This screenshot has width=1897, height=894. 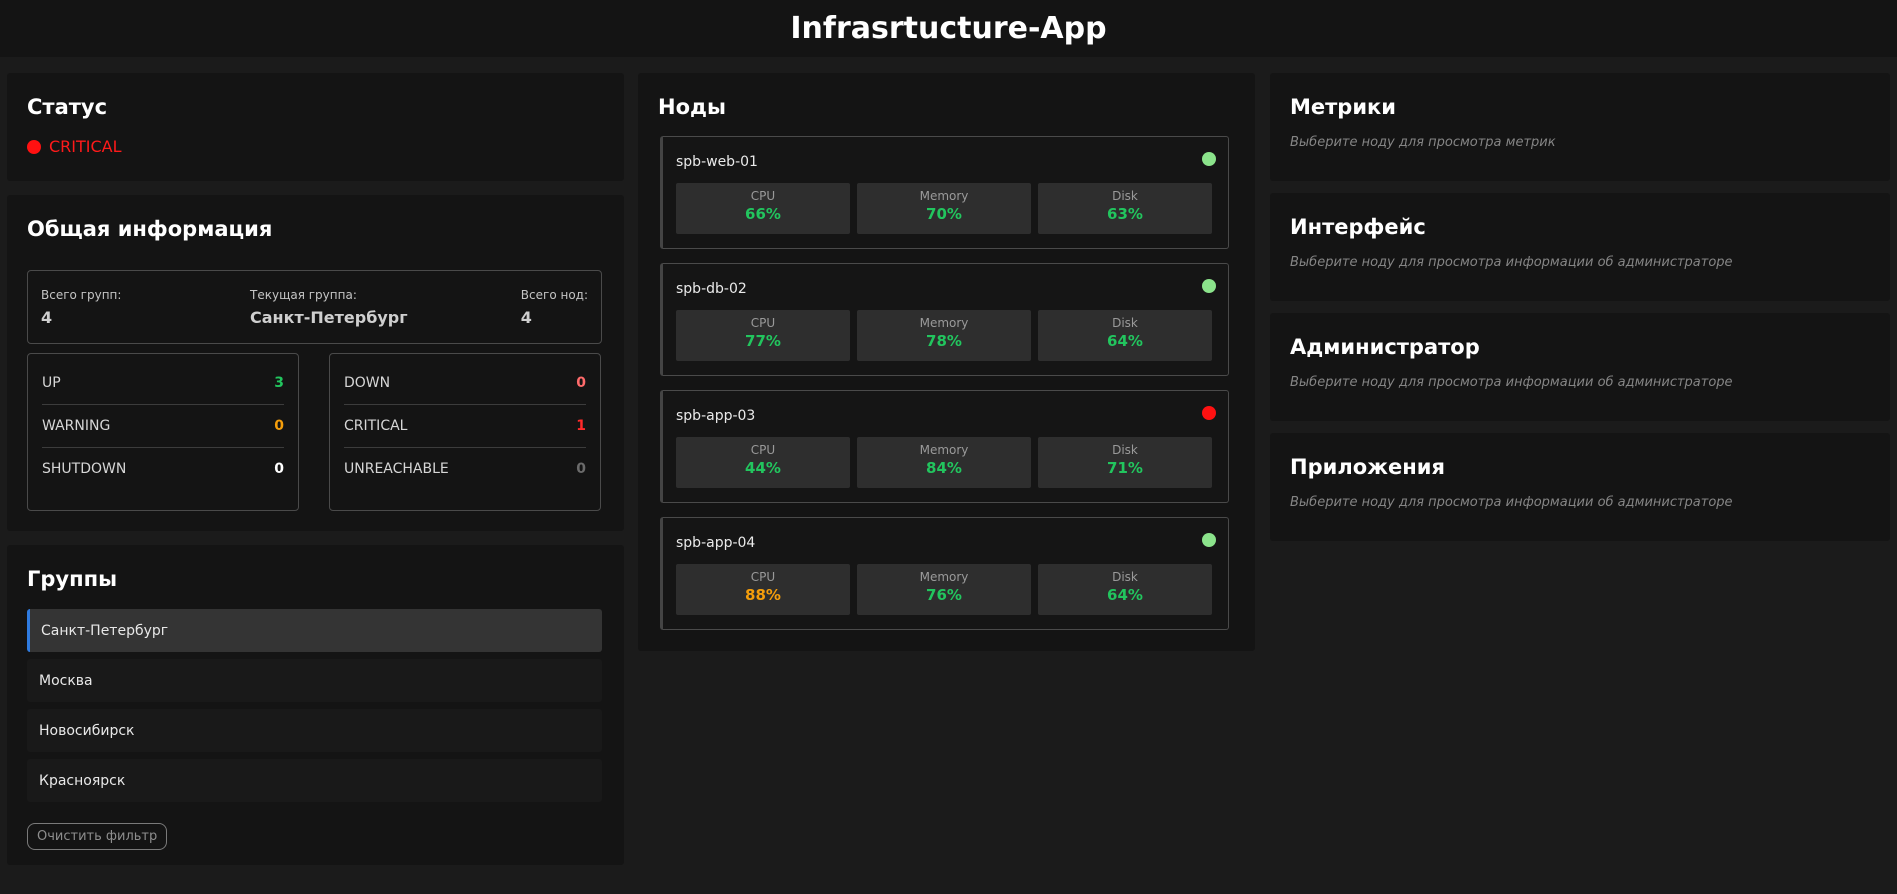 I want to click on group-item: Новосибирск, so click(x=314, y=730).